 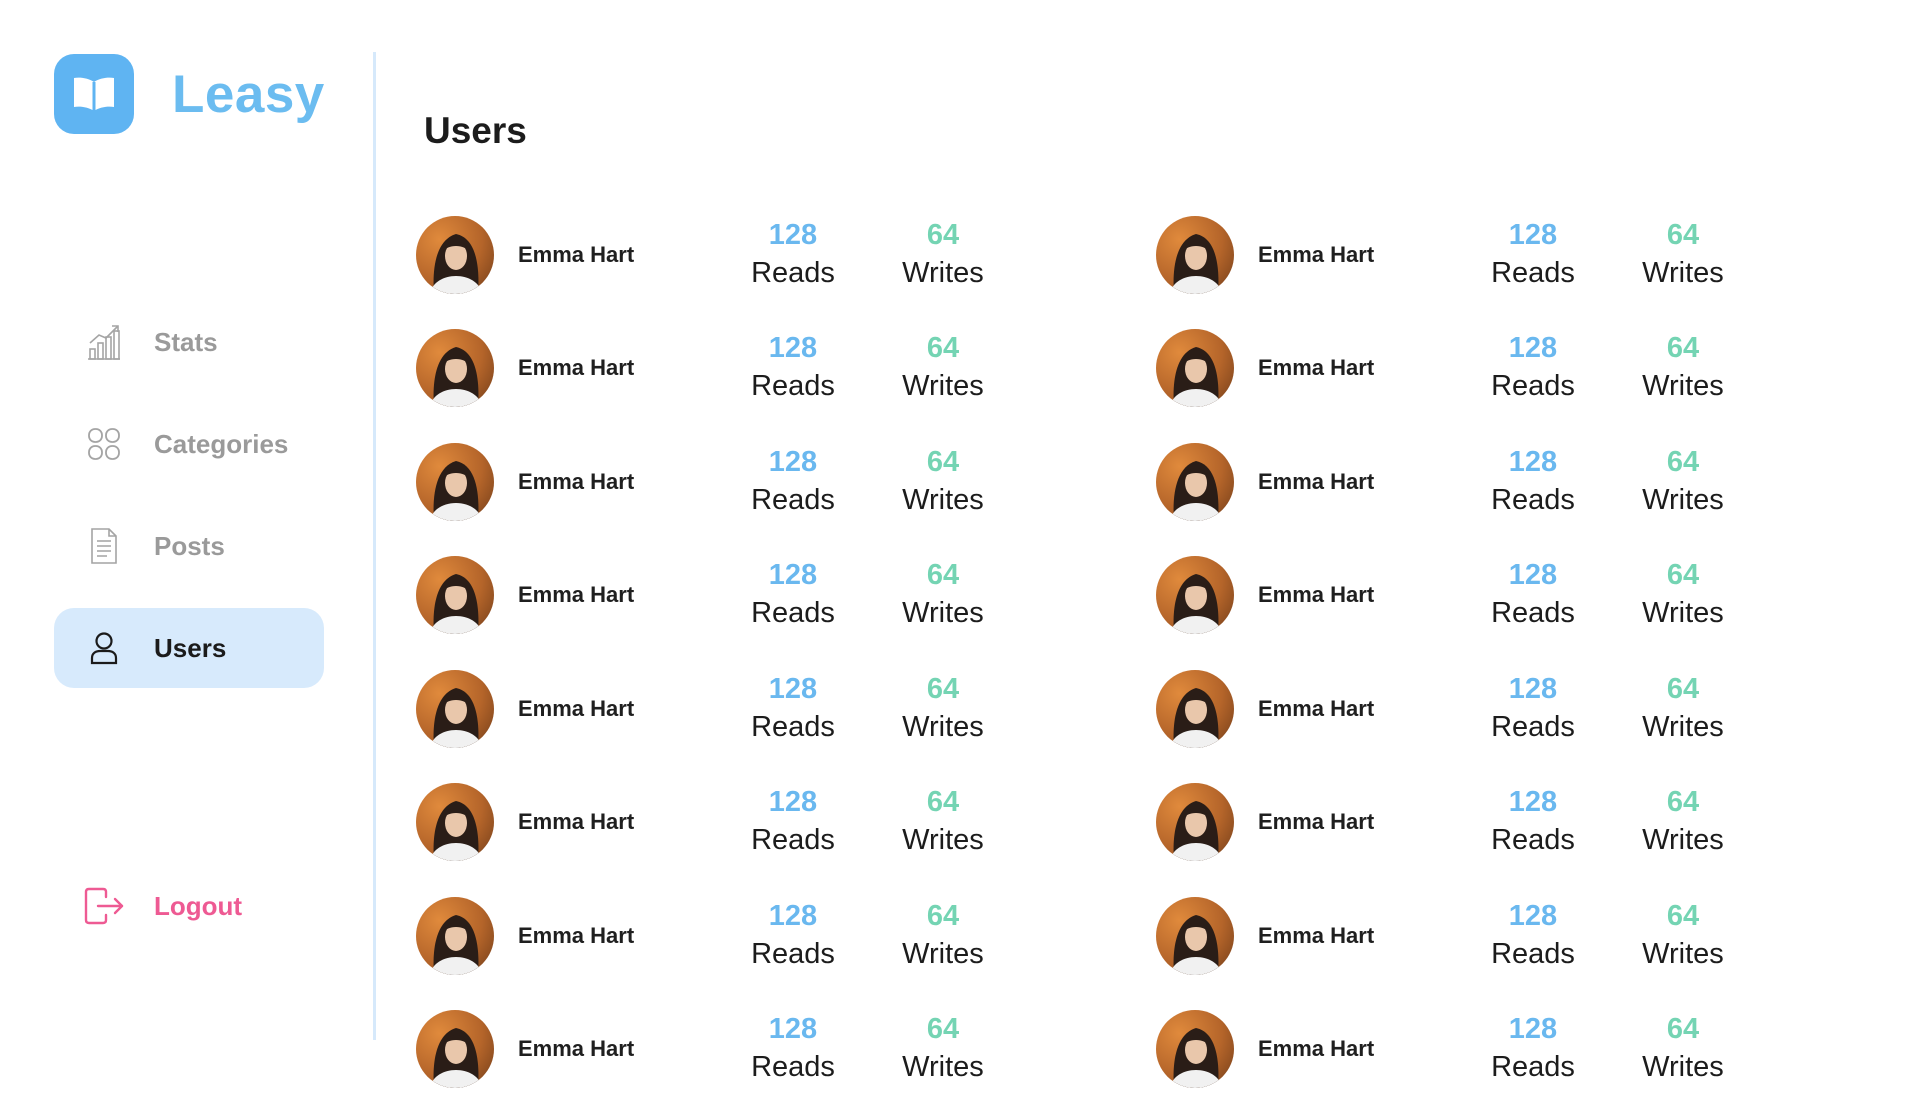 I want to click on sidebar-item-label: Posts, so click(x=189, y=546).